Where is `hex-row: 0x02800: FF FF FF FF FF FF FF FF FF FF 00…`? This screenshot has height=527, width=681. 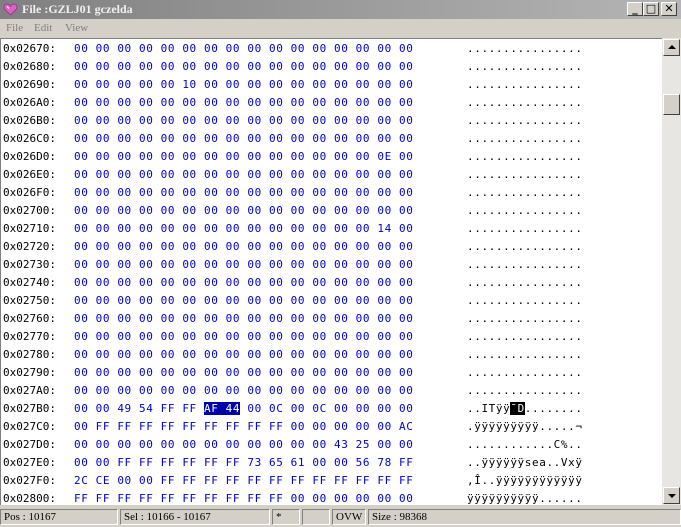
hex-row: 0x02800: FF FF FF FF FF FF FF FF FF FF 00… is located at coordinates (331, 497).